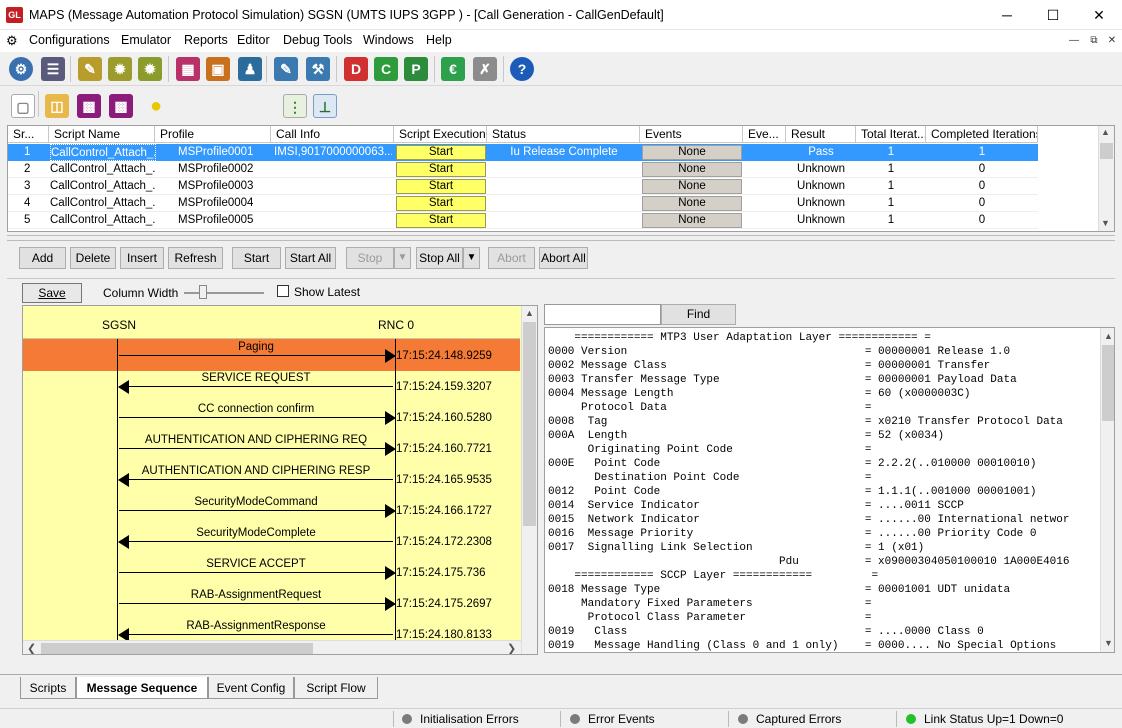 This screenshot has width=1122, height=728. What do you see at coordinates (256, 626) in the screenshot?
I see `sequence-message-label: RAB-AssignmentResponse` at bounding box center [256, 626].